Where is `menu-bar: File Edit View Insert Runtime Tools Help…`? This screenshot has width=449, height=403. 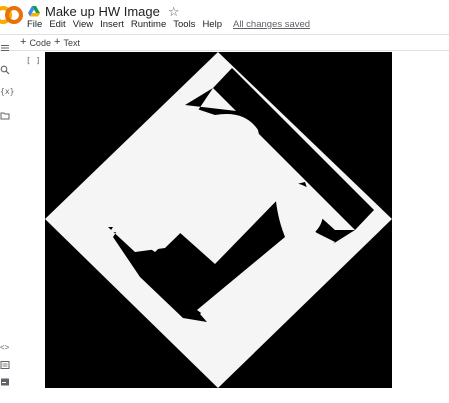 menu-bar: File Edit View Insert Runtime Tools Help… is located at coordinates (168, 26).